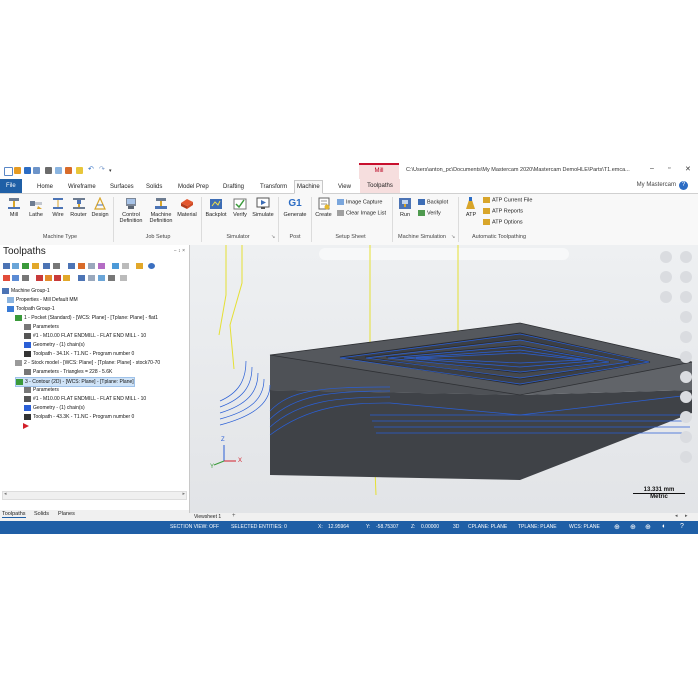  Describe the element at coordinates (39, 278) in the screenshot. I see `insert-arrow-down-icon` at that location.